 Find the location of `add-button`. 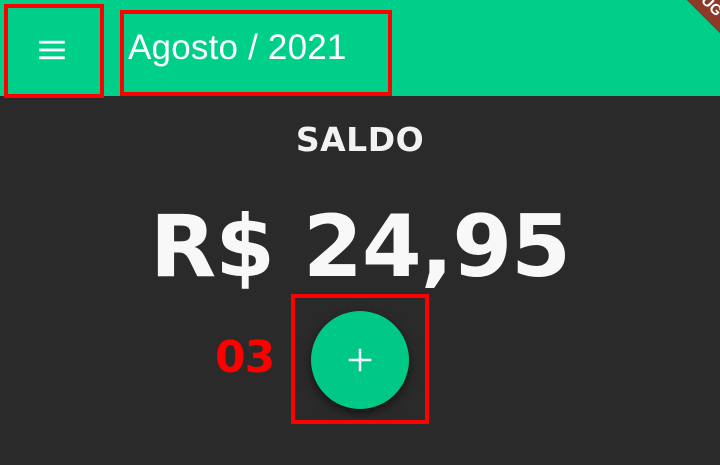

add-button is located at coordinates (360, 360).